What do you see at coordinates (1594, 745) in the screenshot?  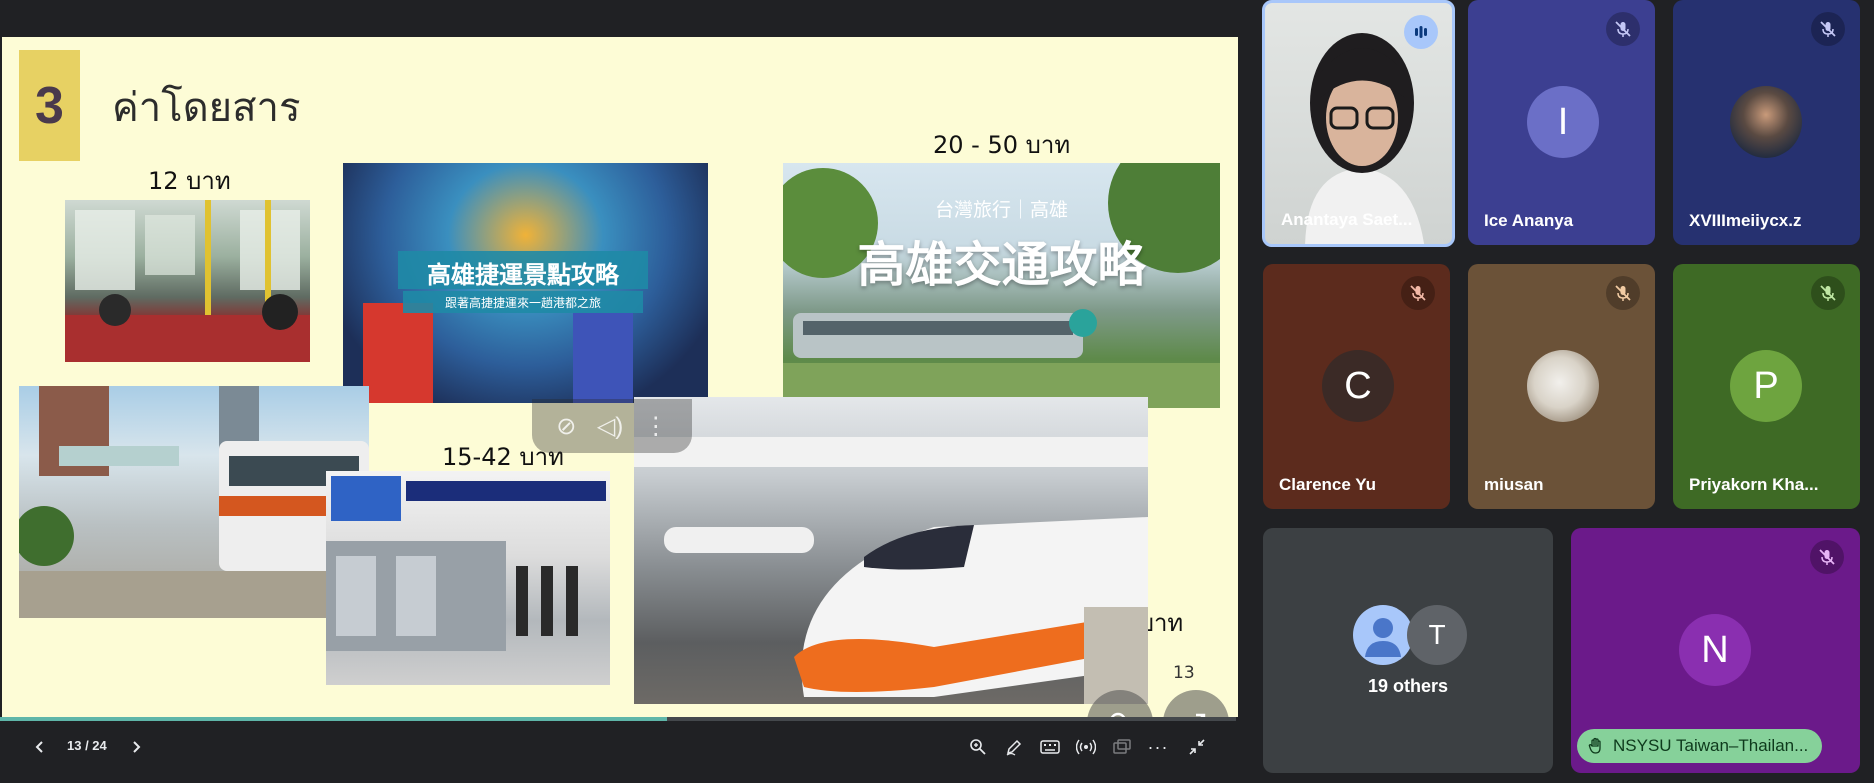 I see `raised-hand-icon` at bounding box center [1594, 745].